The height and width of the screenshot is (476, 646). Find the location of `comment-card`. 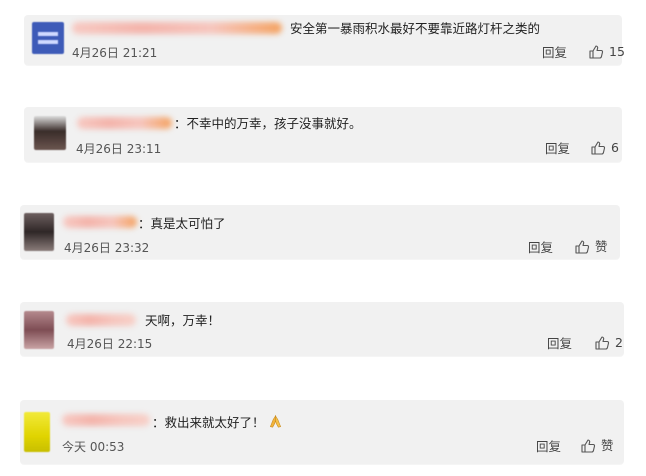

comment-card is located at coordinates (322, 432).